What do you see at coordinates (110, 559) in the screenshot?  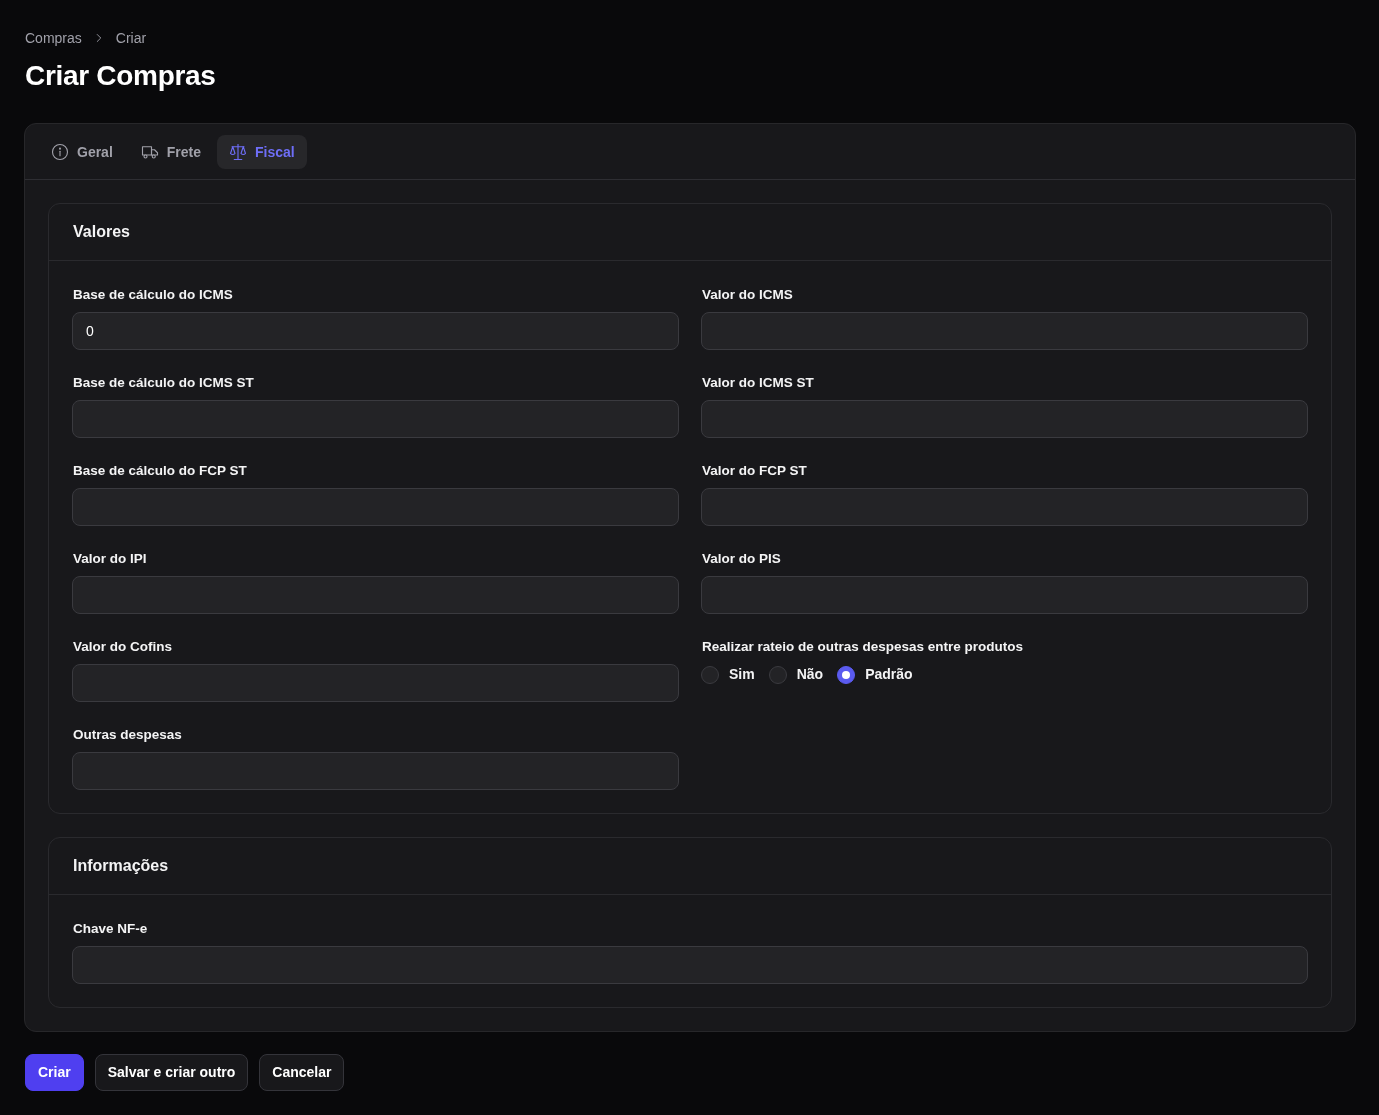 I see `field-label: Valor do IPI` at bounding box center [110, 559].